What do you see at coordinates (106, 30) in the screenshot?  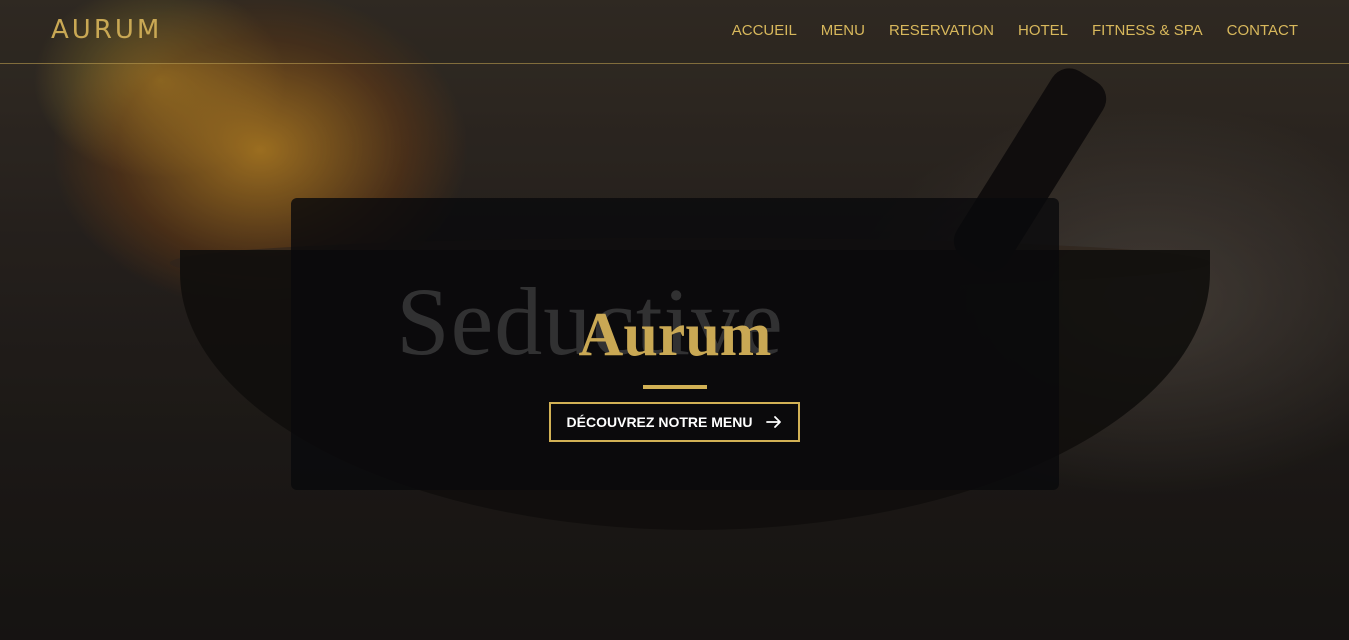 I see `site-logo: AURUM` at bounding box center [106, 30].